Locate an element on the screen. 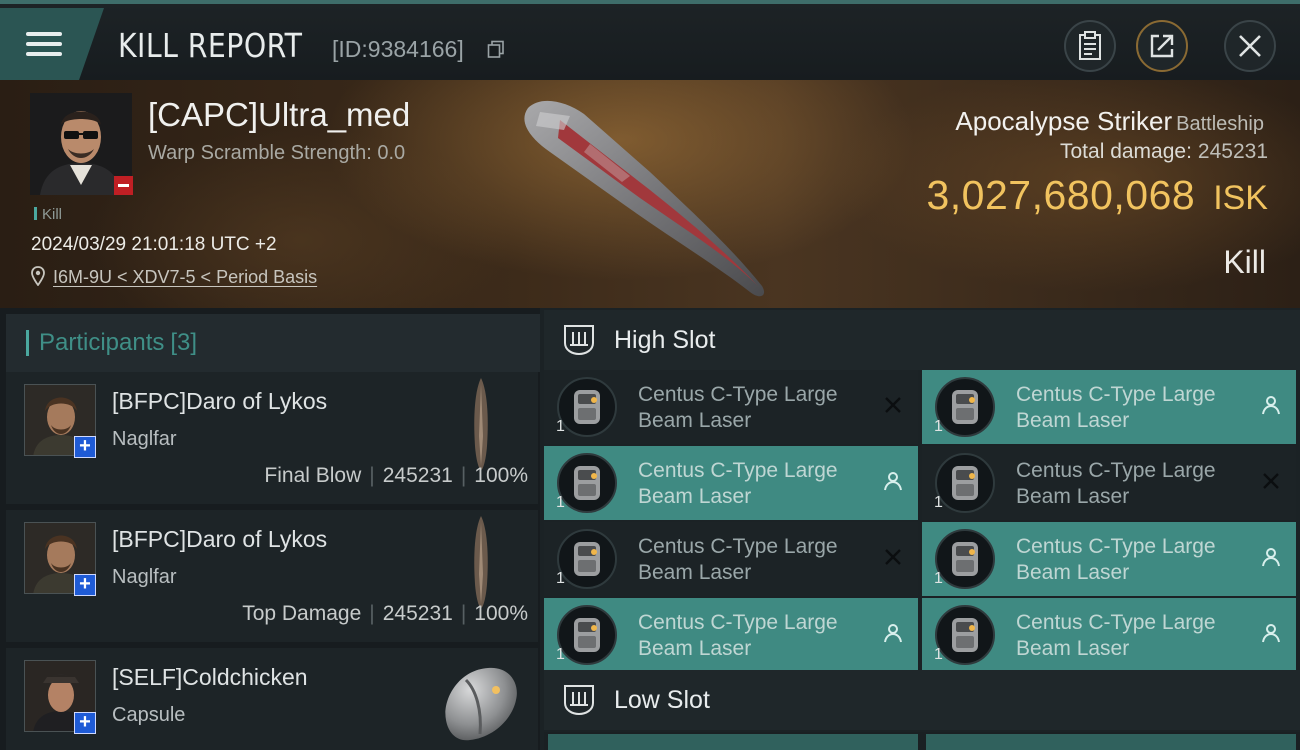 Image resolution: width=1300 pixels, height=750 pixels. participant-stats: Top Damage | 245231 | 100% is located at coordinates (385, 613).